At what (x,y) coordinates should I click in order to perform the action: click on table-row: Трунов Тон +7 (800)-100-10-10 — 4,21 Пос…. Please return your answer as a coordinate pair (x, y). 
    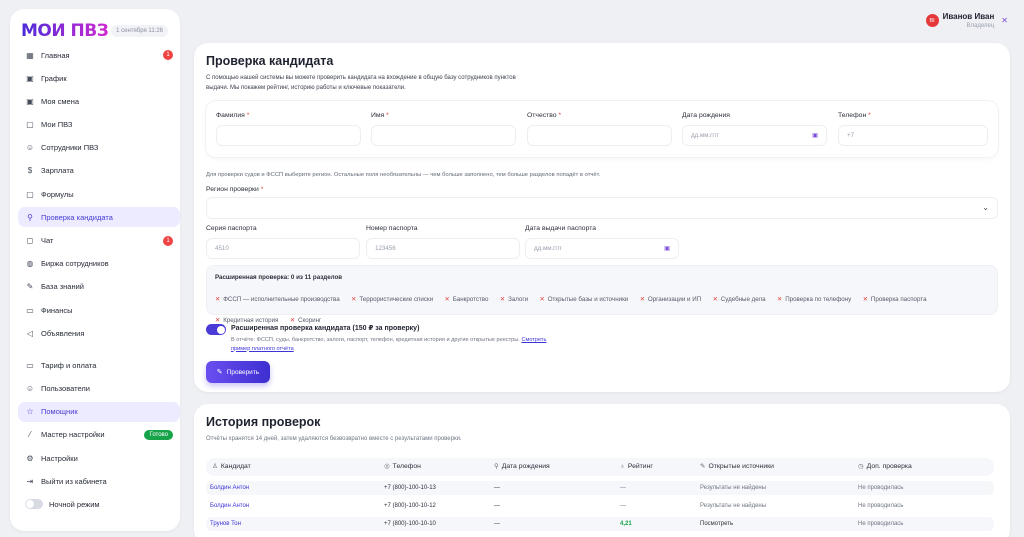
    Looking at the image, I should click on (600, 524).